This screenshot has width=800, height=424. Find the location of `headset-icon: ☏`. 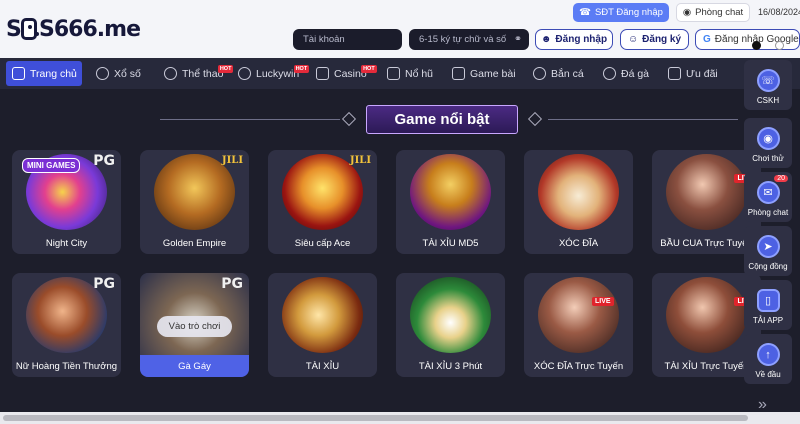

headset-icon: ☏ is located at coordinates (768, 80).